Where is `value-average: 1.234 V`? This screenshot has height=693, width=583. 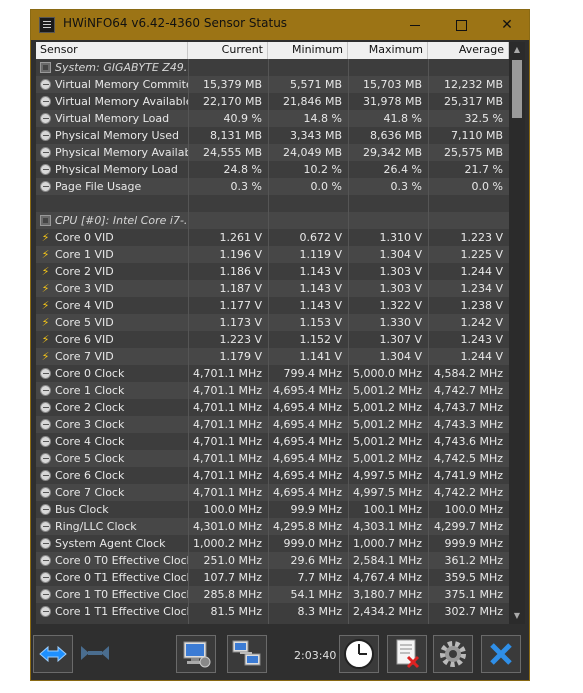 value-average: 1.234 V is located at coordinates (481, 288).